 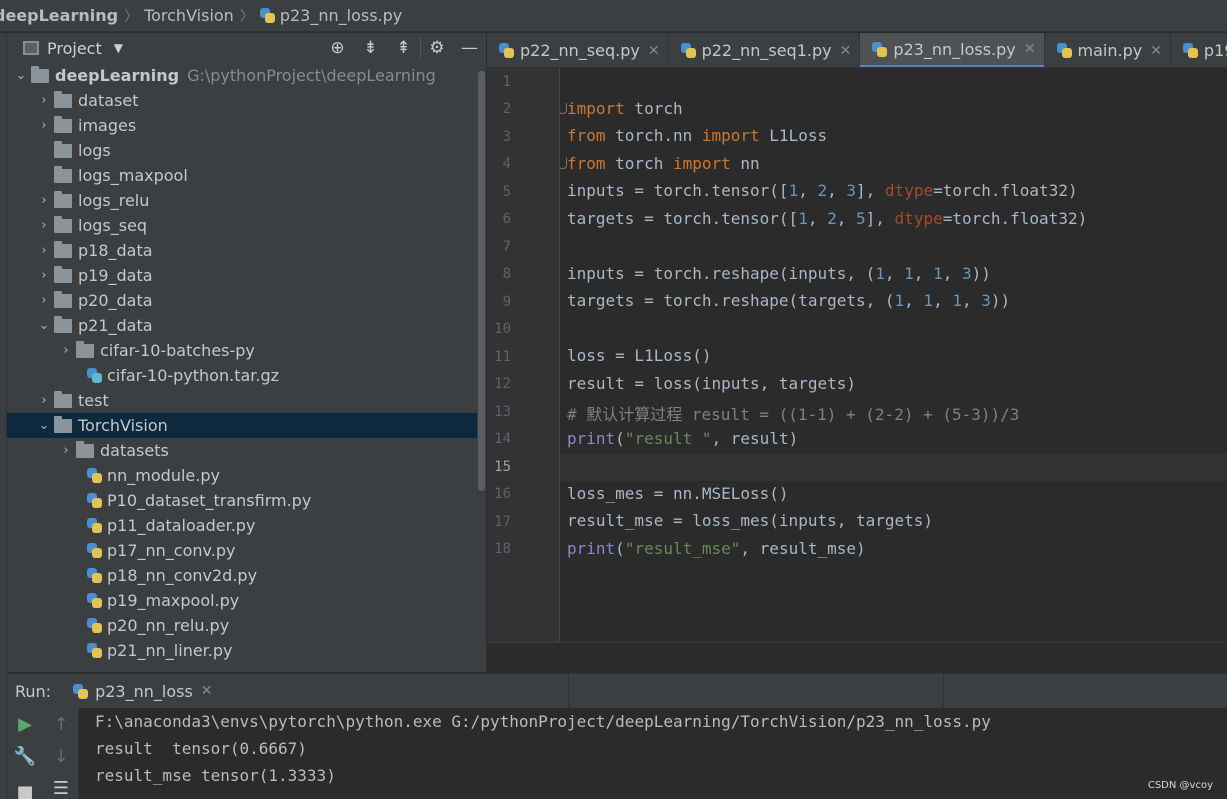 I want to click on tree-item-p19-data: › p19_data, so click(x=242, y=275).